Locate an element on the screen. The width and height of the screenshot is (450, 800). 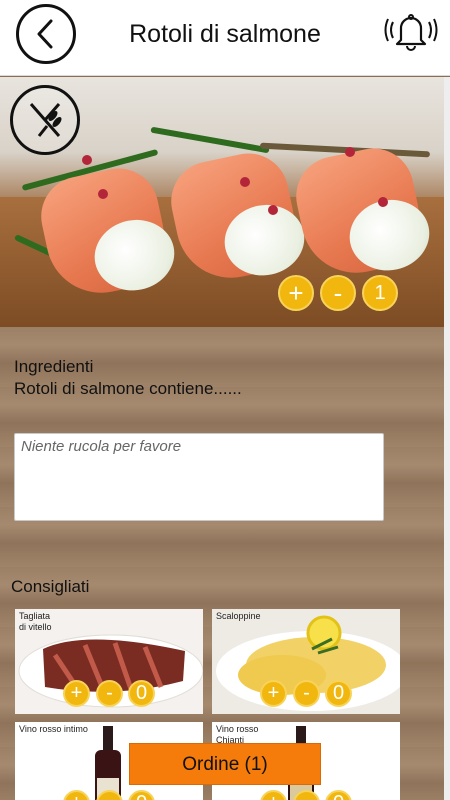
card-label: Scaloppine is located at coordinates (238, 616).